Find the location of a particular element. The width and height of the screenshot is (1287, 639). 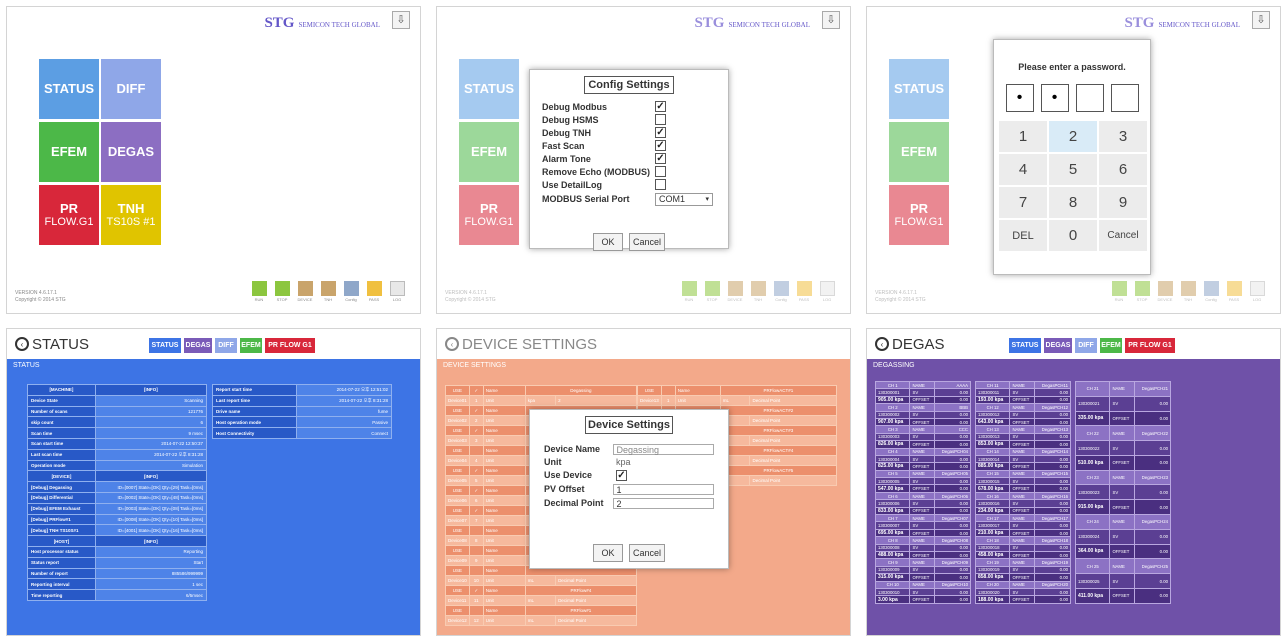

remove-echo-checkbox is located at coordinates (660, 171).